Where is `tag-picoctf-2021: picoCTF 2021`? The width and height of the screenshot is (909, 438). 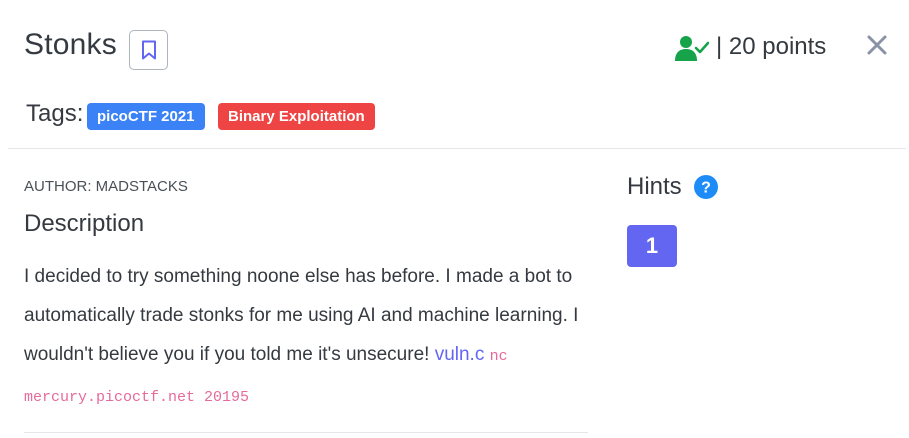
tag-picoctf-2021: picoCTF 2021 is located at coordinates (146, 116).